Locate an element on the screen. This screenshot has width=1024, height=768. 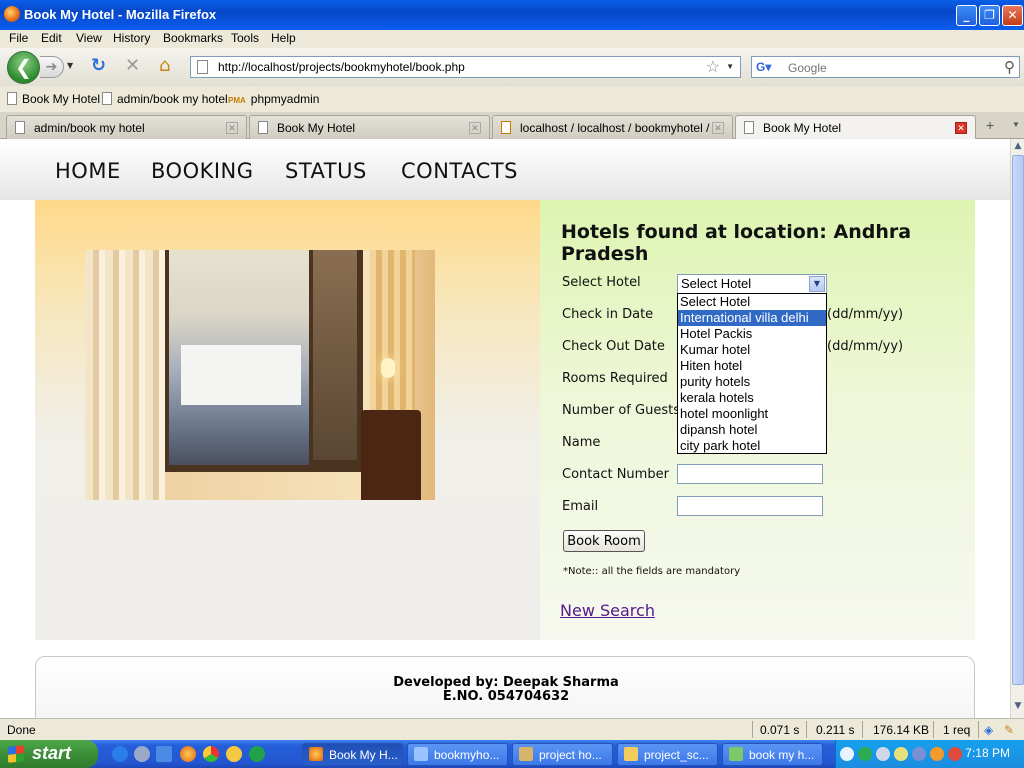
hotel-option: city park hotel is located at coordinates (752, 446).